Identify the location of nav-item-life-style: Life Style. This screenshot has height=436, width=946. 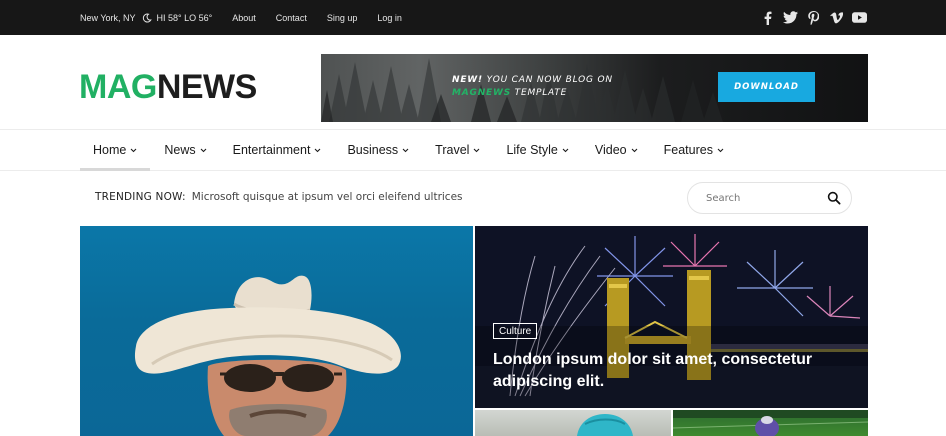
(537, 150).